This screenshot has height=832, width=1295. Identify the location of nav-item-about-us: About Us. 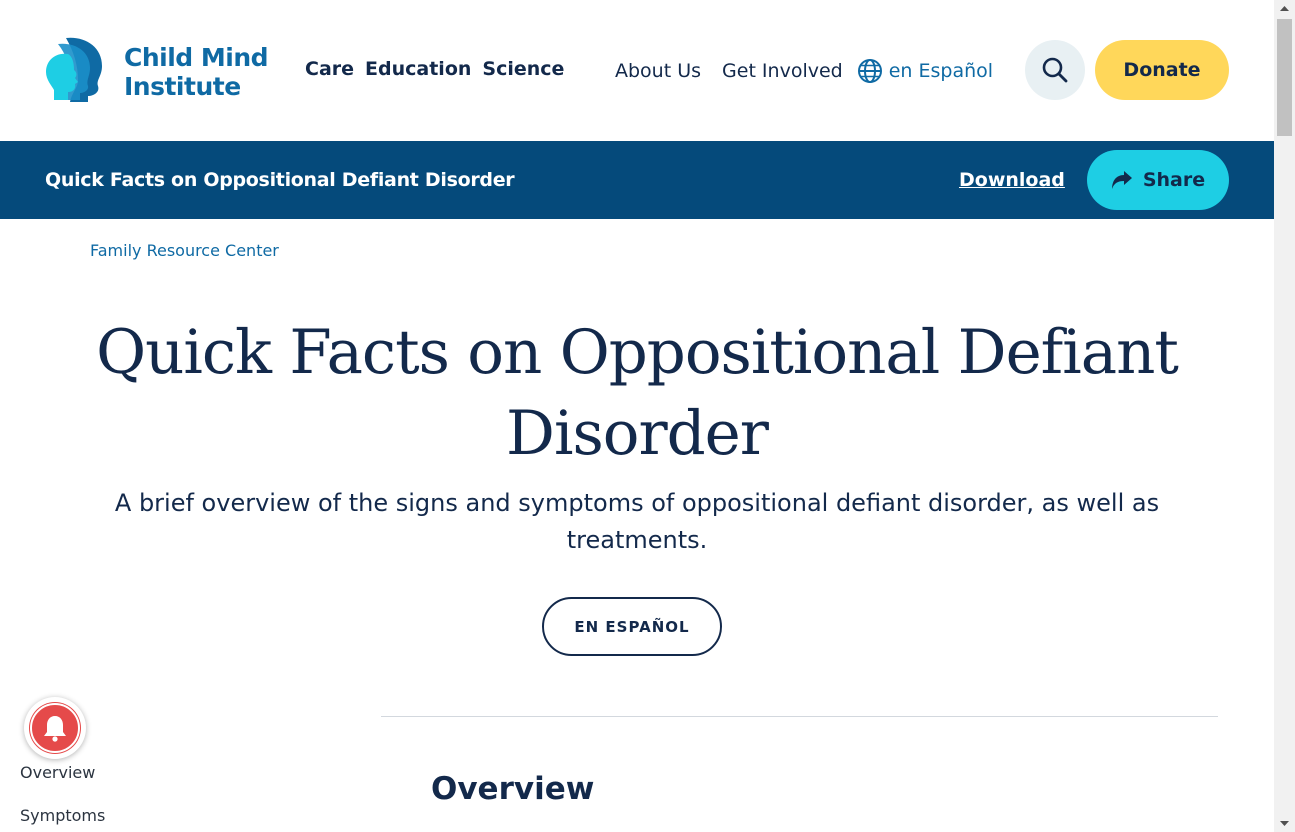
(658, 71).